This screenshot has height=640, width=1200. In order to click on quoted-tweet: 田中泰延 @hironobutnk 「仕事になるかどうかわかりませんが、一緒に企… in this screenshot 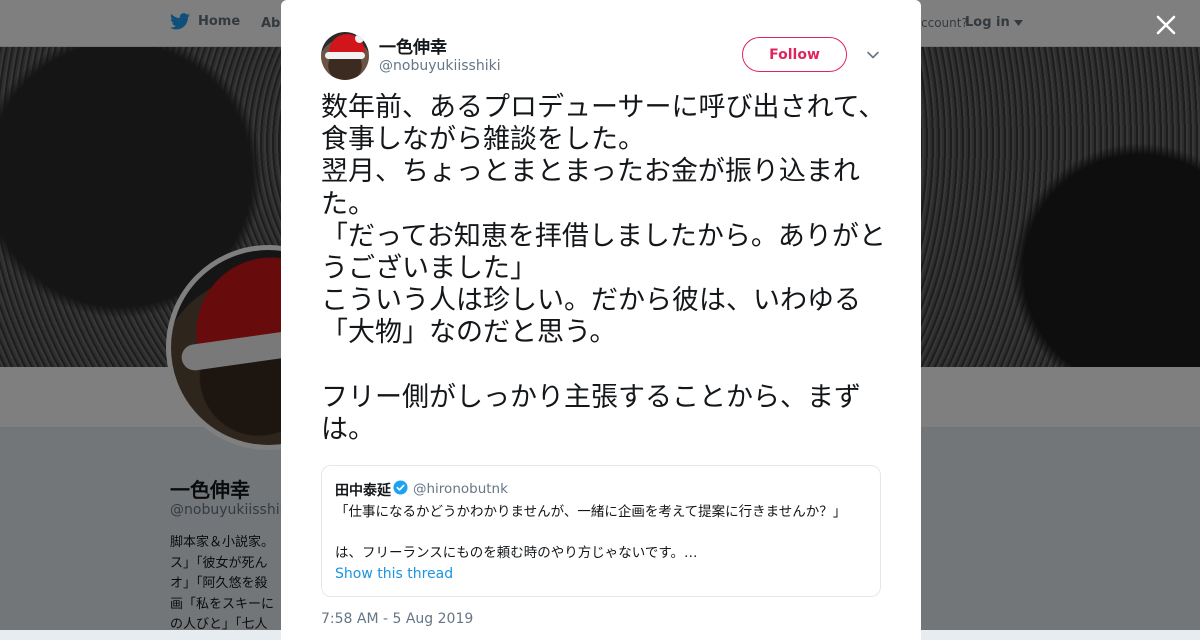, I will do `click(601, 531)`.